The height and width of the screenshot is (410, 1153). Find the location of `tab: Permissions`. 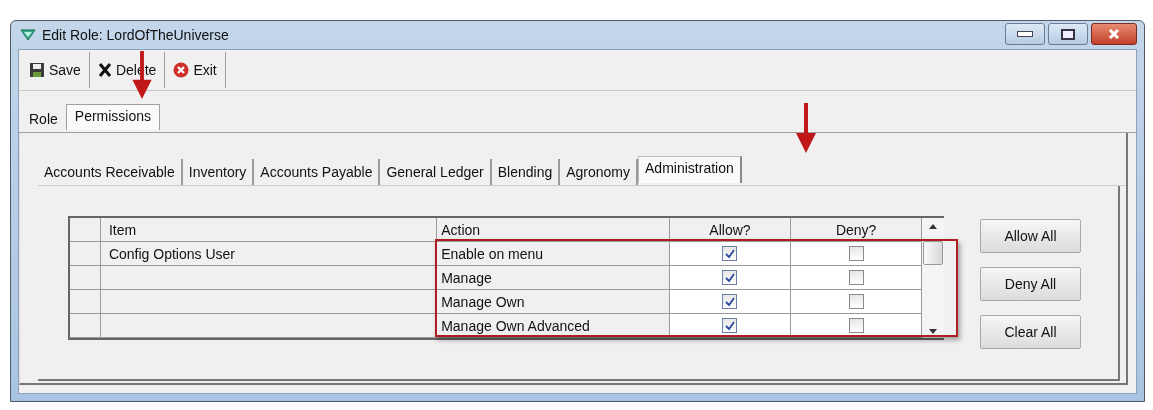

tab: Permissions is located at coordinates (113, 117).